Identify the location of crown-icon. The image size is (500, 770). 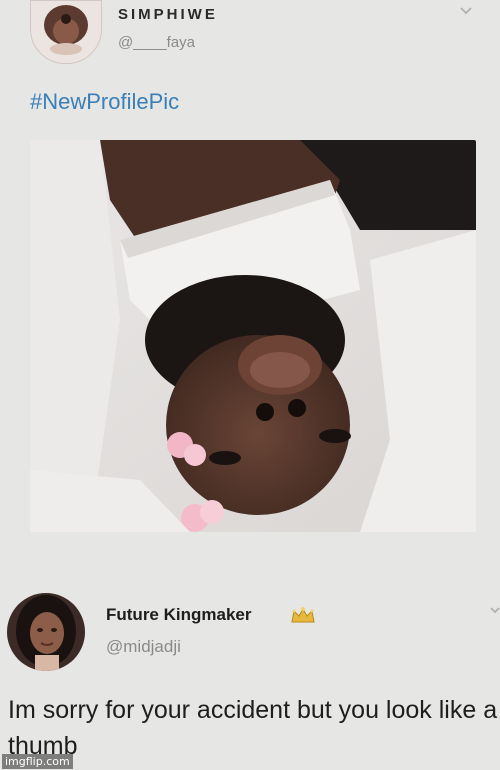
(303, 615).